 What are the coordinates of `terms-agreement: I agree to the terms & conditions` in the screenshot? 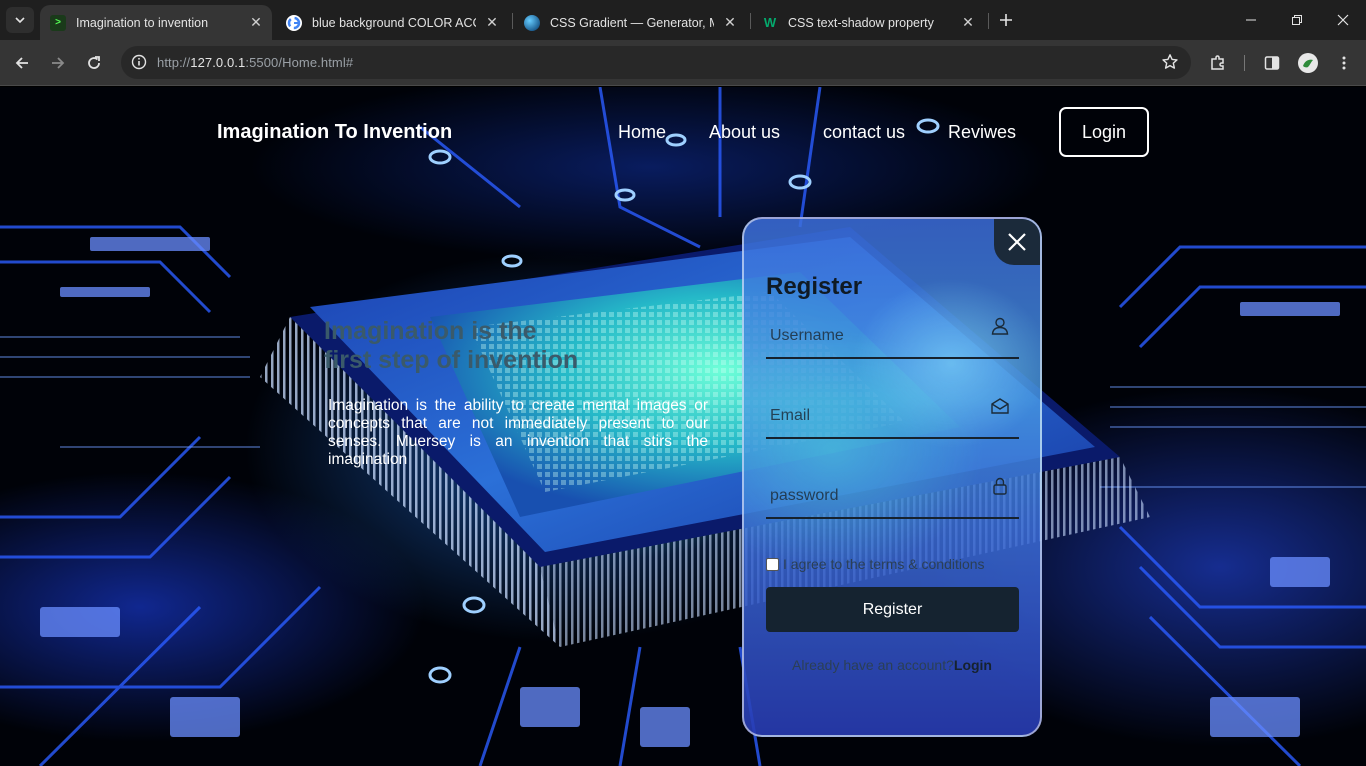 It's located at (875, 564).